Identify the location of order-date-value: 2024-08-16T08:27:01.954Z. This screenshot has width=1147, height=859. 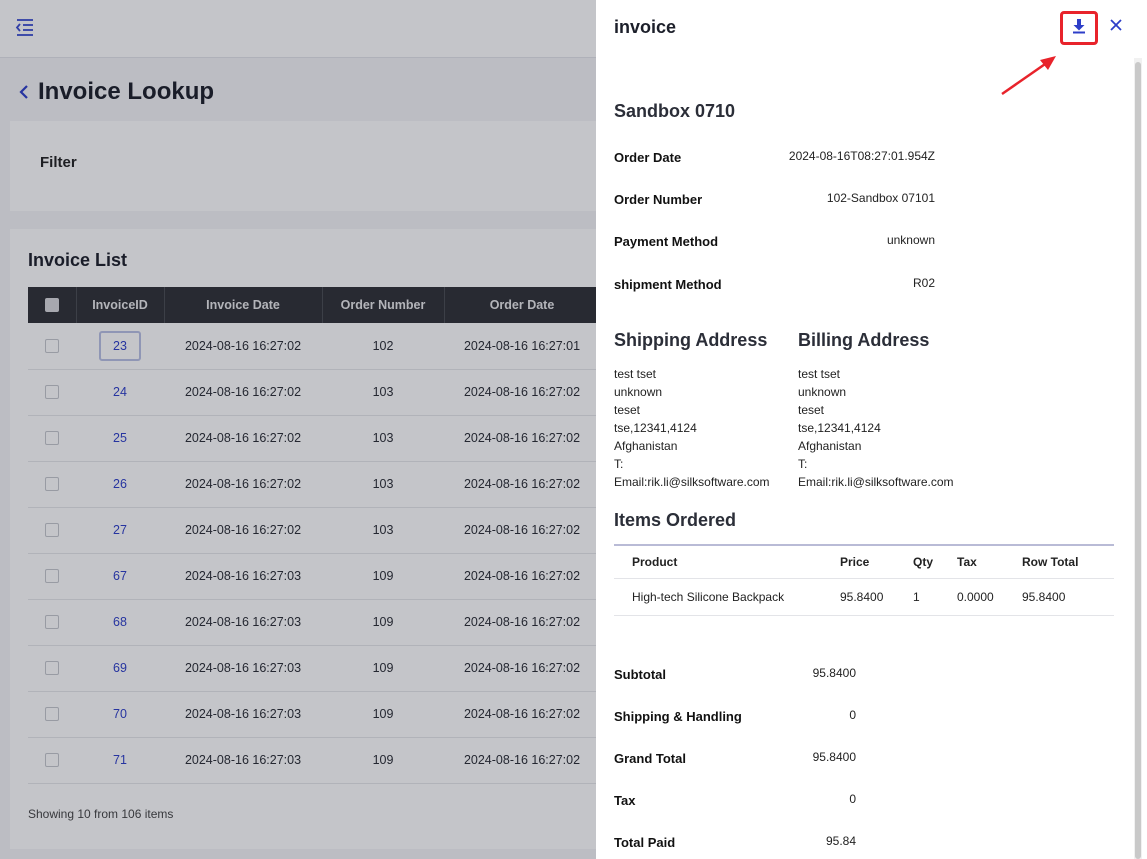
(861, 156).